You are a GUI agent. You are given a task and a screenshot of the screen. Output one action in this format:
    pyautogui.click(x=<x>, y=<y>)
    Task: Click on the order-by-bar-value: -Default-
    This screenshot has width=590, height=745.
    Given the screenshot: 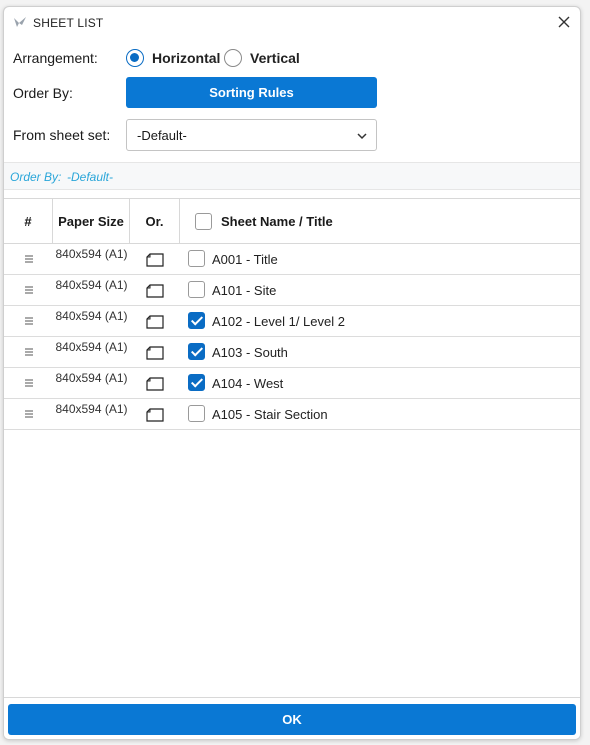 What is the action you would take?
    pyautogui.click(x=90, y=177)
    